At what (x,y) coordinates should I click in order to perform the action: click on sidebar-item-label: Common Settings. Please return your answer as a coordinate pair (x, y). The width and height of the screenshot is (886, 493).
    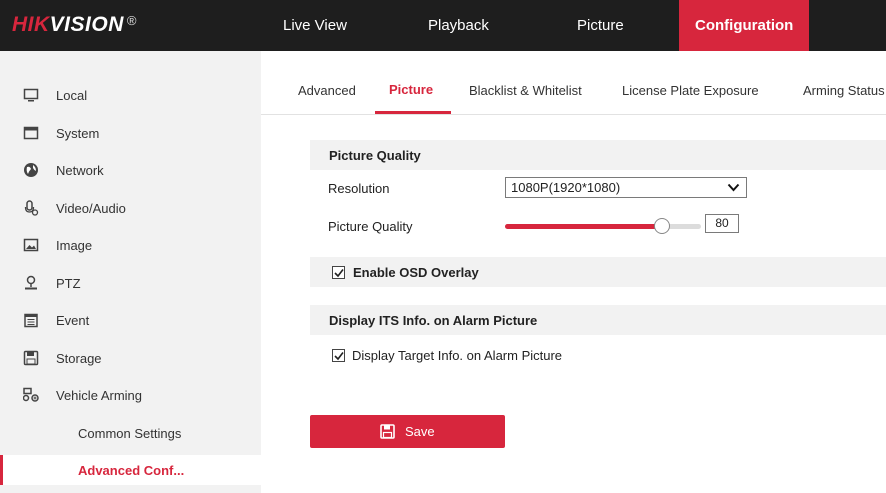
    Looking at the image, I should click on (130, 433).